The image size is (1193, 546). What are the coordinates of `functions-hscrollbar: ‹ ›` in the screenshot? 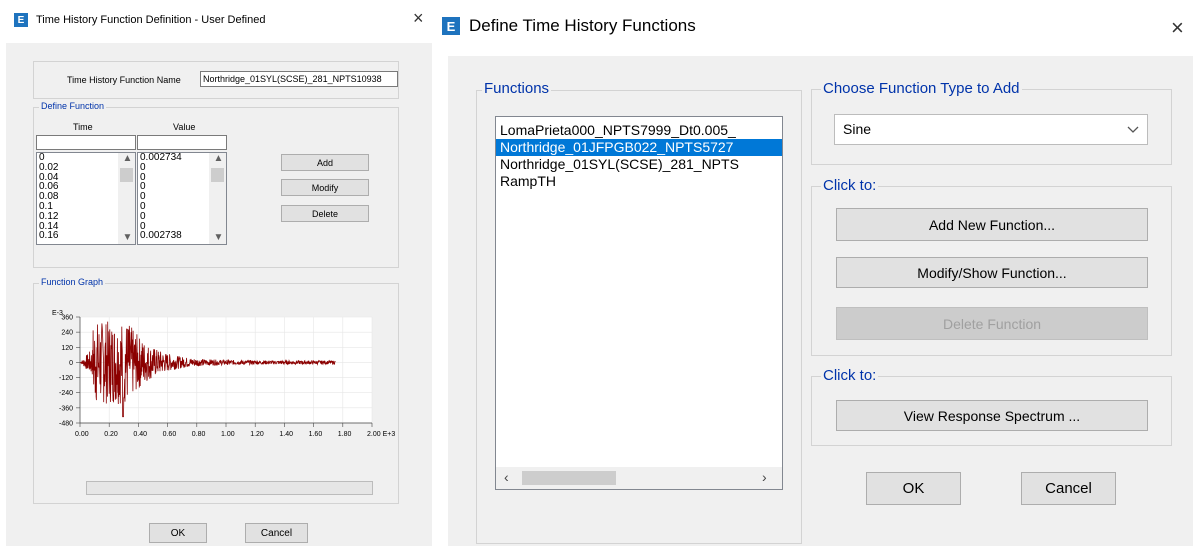 It's located at (639, 478).